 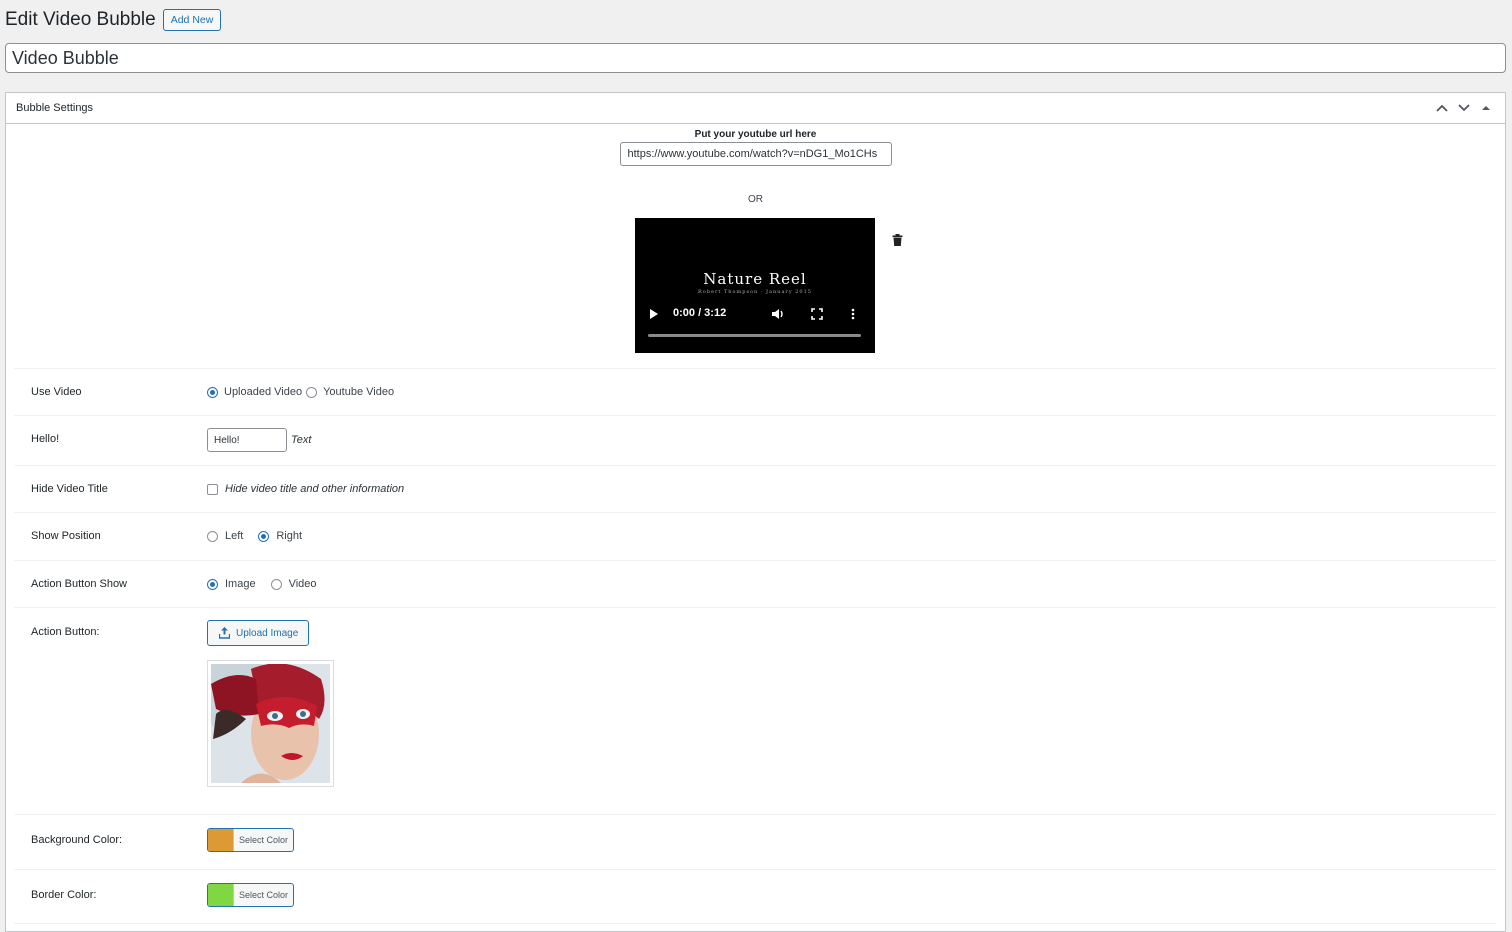 I want to click on video-subtitle: Robert Thompson · January 2015, so click(x=755, y=292).